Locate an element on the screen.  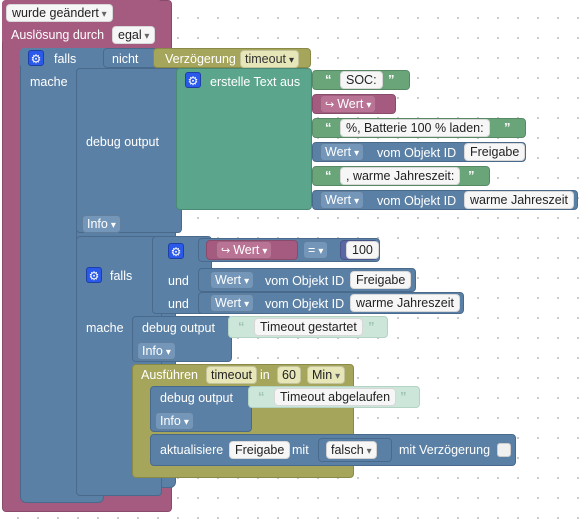
object-id-field-freigabe-2: Freigabe is located at coordinates (381, 280).